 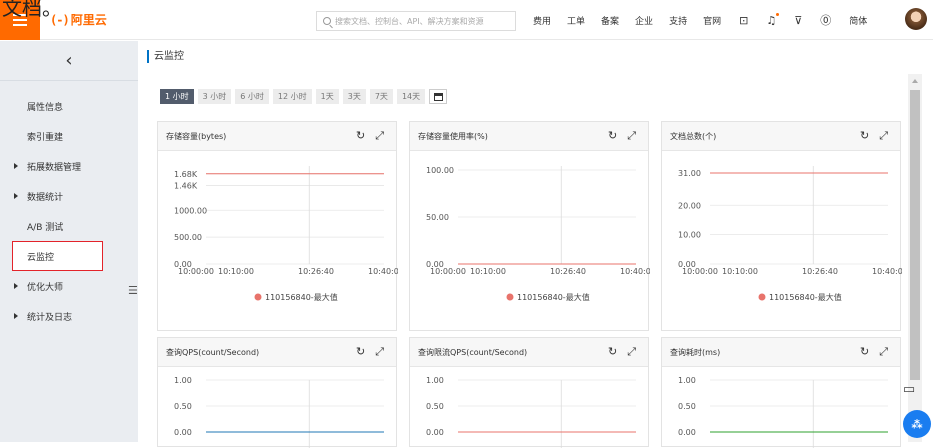 I want to click on range-7d: 7天, so click(x=381, y=96).